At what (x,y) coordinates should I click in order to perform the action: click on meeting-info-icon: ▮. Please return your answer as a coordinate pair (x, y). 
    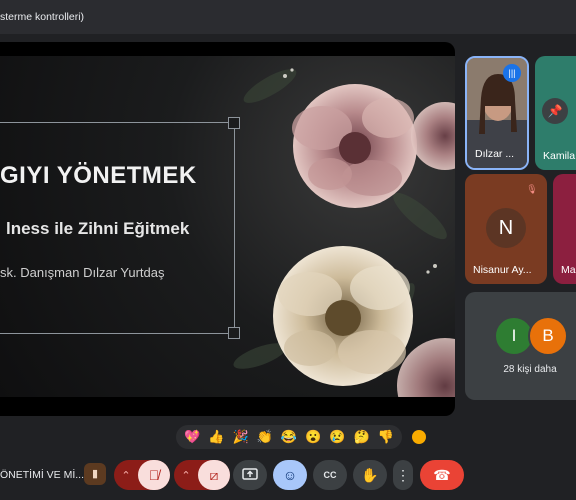
    Looking at the image, I should click on (95, 474).